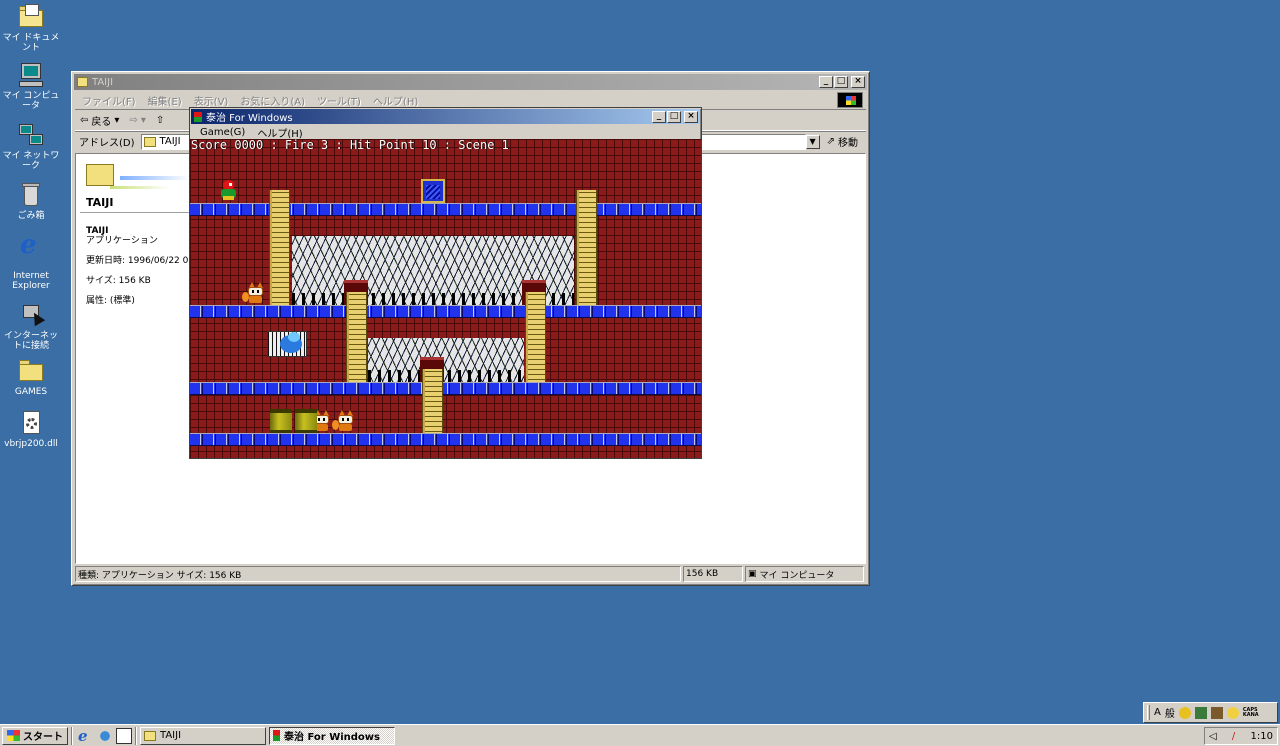 This screenshot has width=1280, height=746. What do you see at coordinates (43, 737) in the screenshot?
I see `start-label: スタート` at bounding box center [43, 737].